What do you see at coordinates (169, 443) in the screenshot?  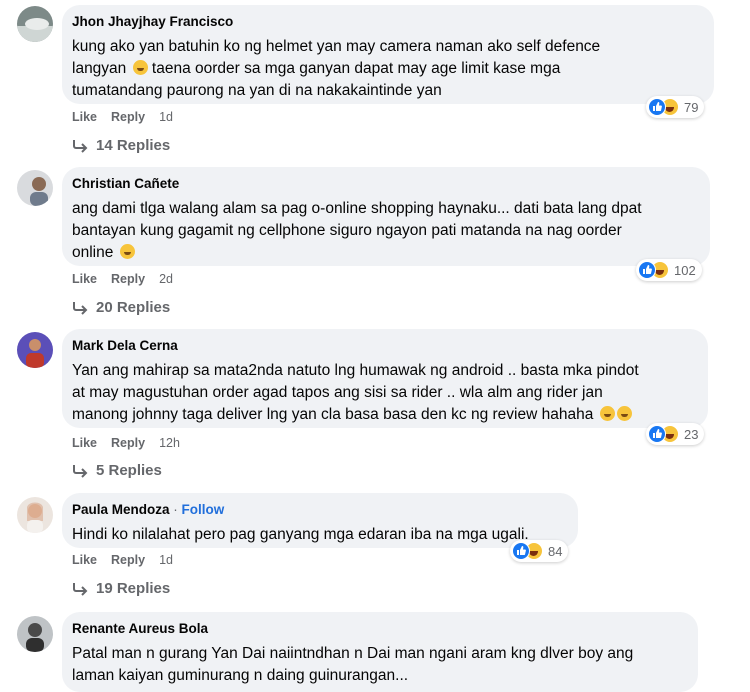 I see `comment-timestamp: 12h` at bounding box center [169, 443].